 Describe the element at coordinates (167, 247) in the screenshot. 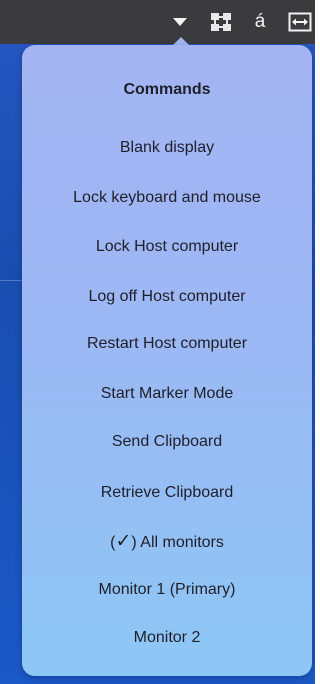

I see `menu-item-lock-host-computer: Lock Host computer` at that location.